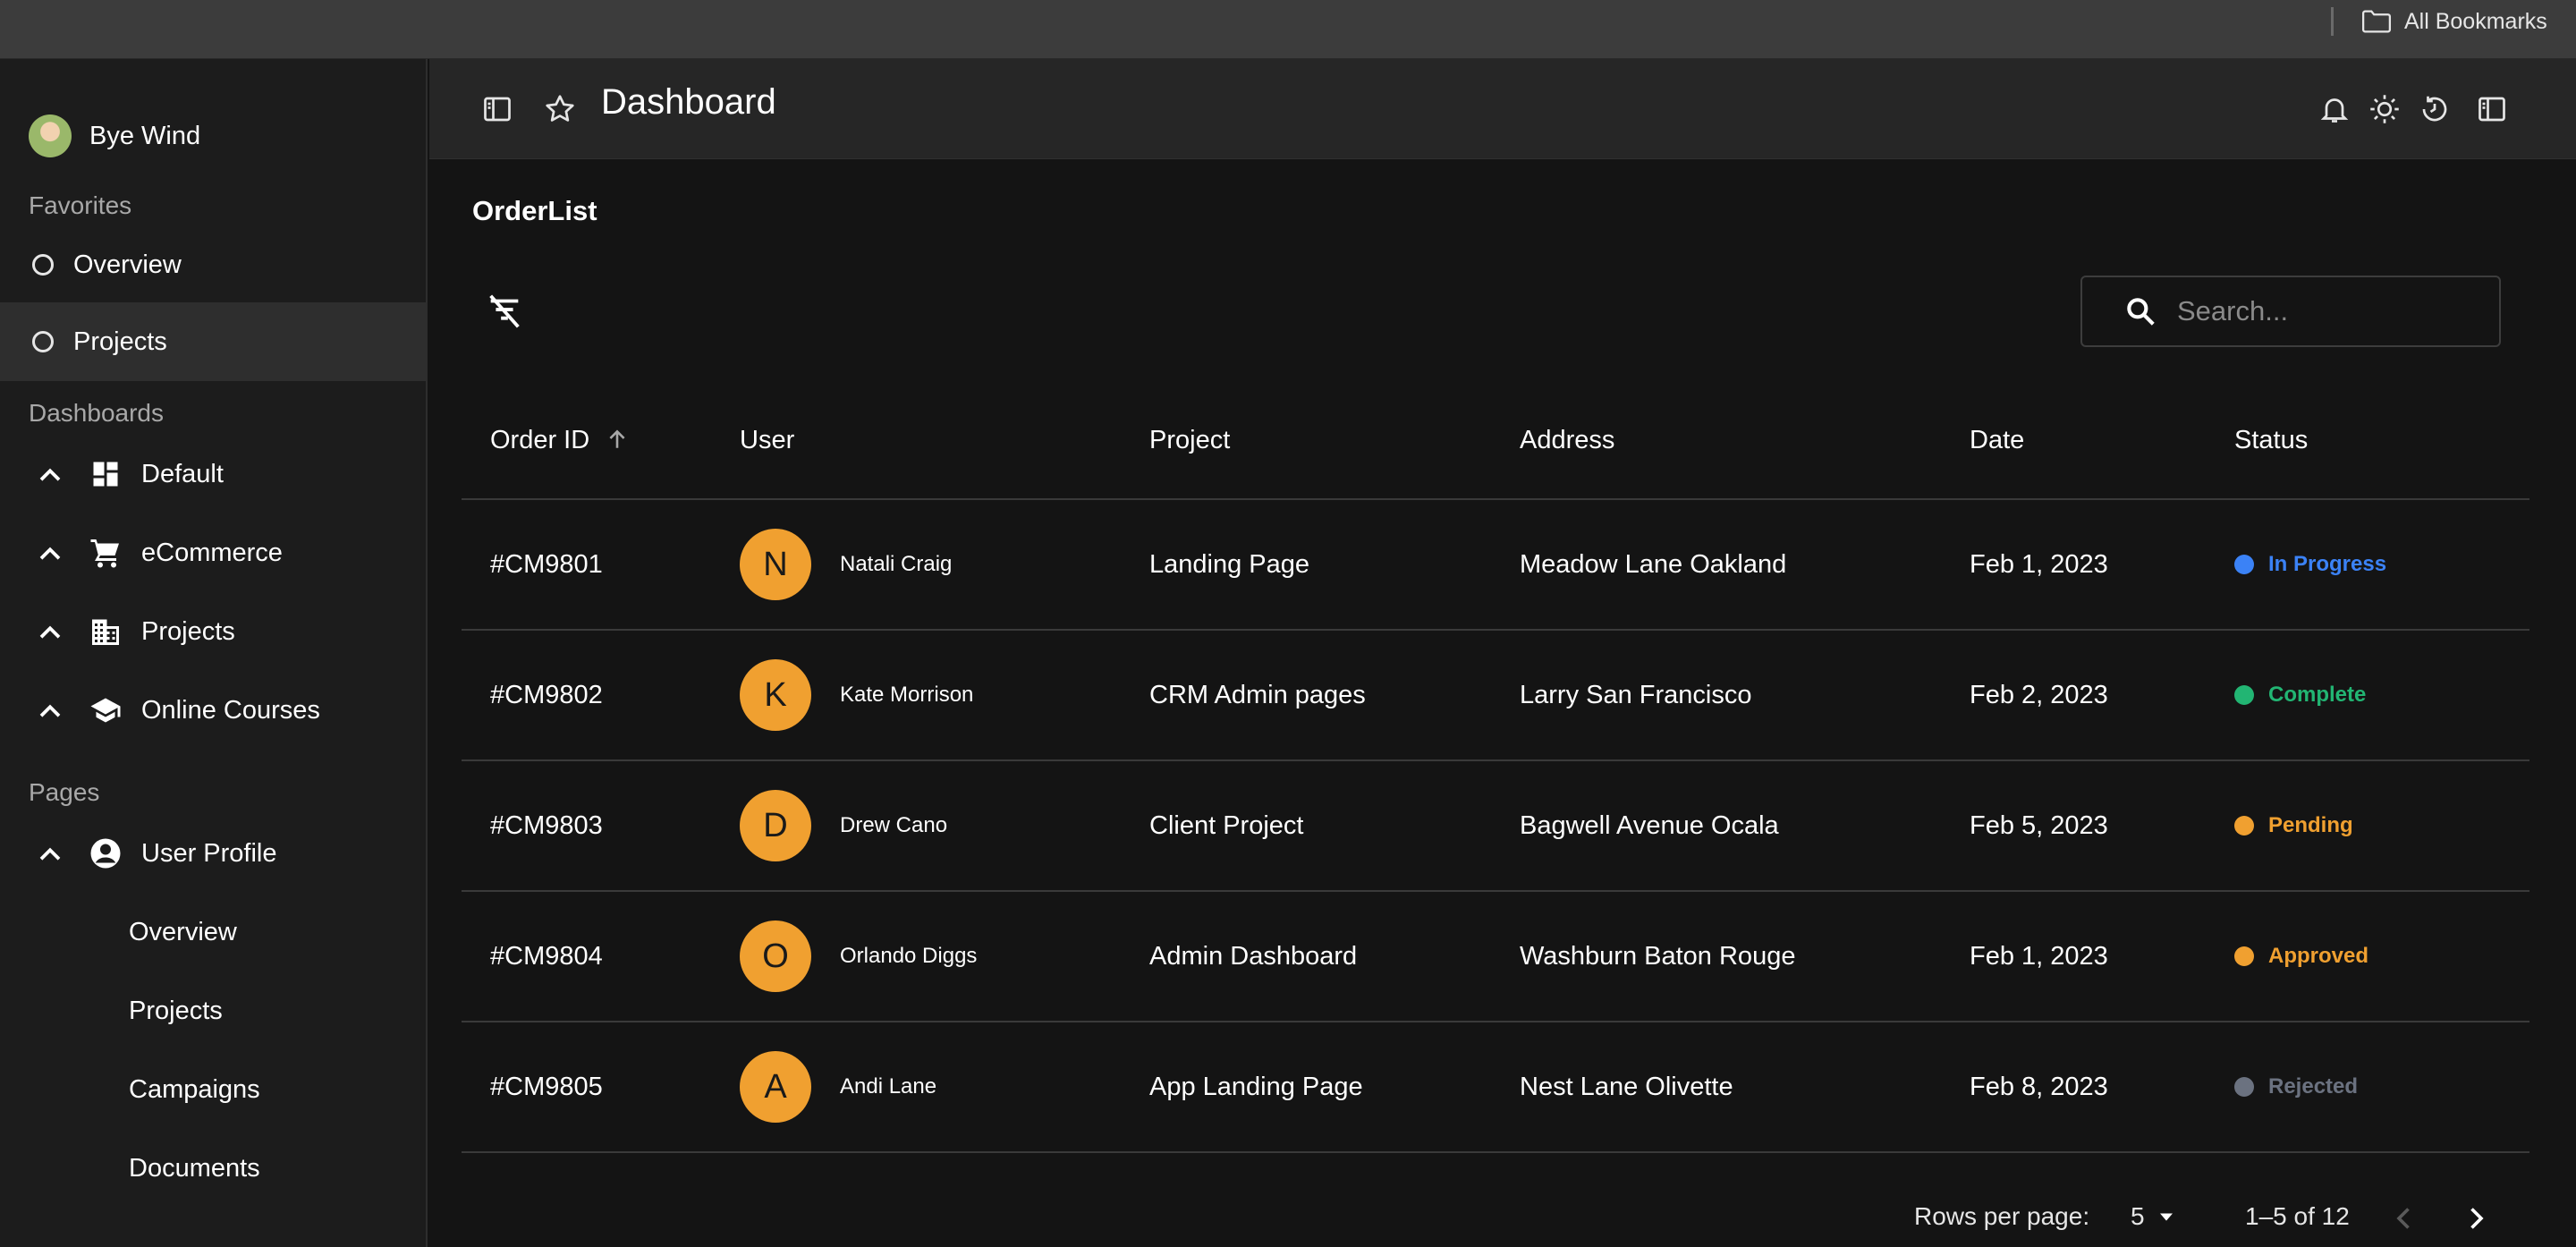 The height and width of the screenshot is (1247, 2576). Describe the element at coordinates (2381, 564) in the screenshot. I see `status-badge: In Progress` at that location.